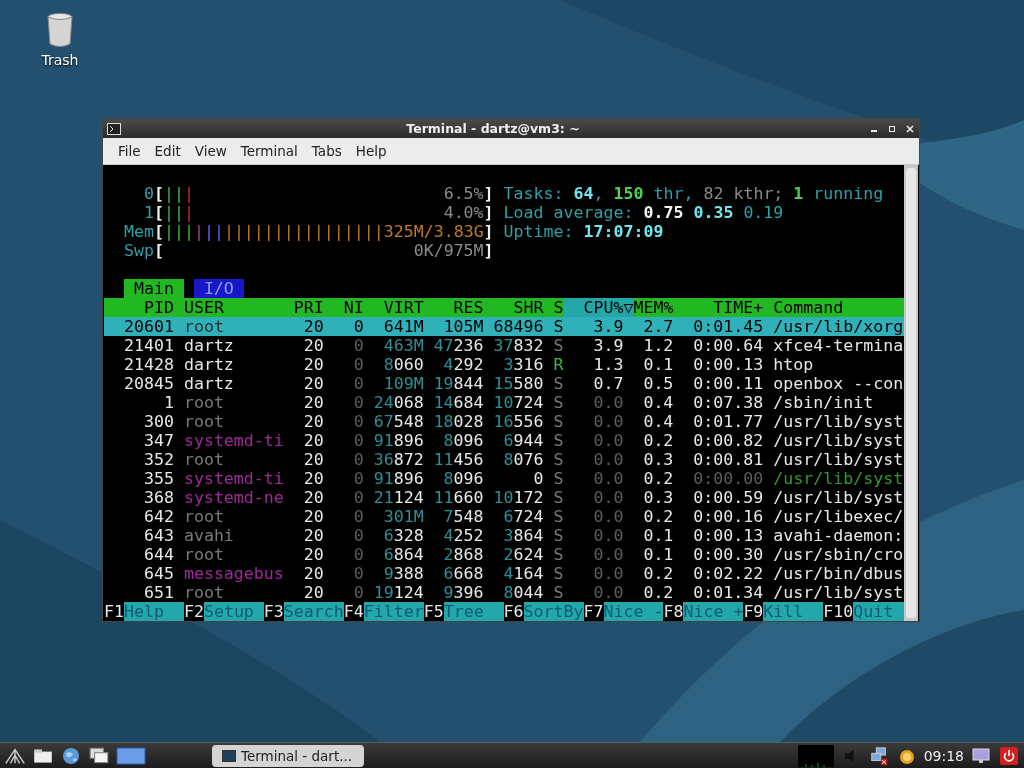 The image size is (1024, 768). Describe the element at coordinates (892, 128) in the screenshot. I see `maximize-icon` at that location.